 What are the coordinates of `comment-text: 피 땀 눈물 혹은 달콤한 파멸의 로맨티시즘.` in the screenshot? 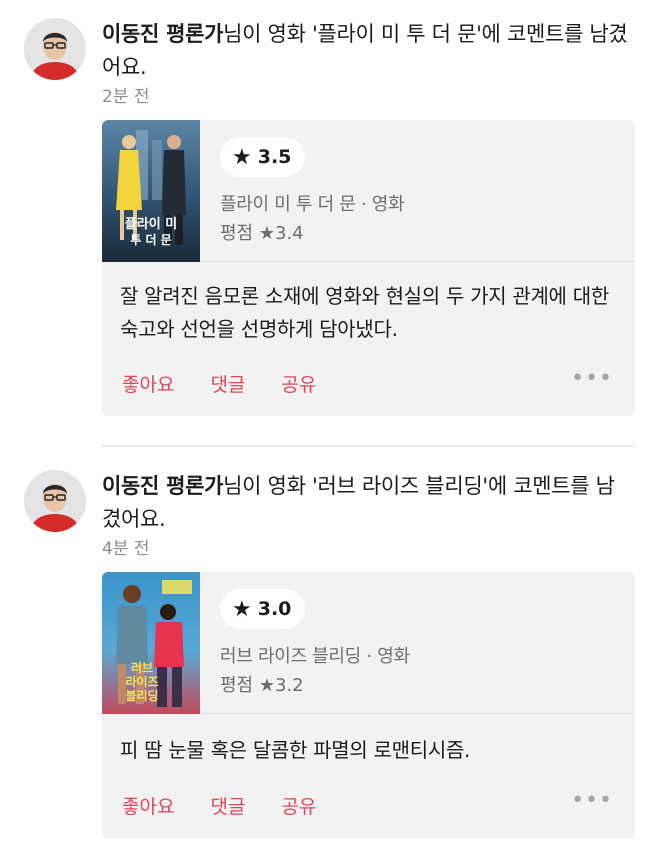 It's located at (370, 750).